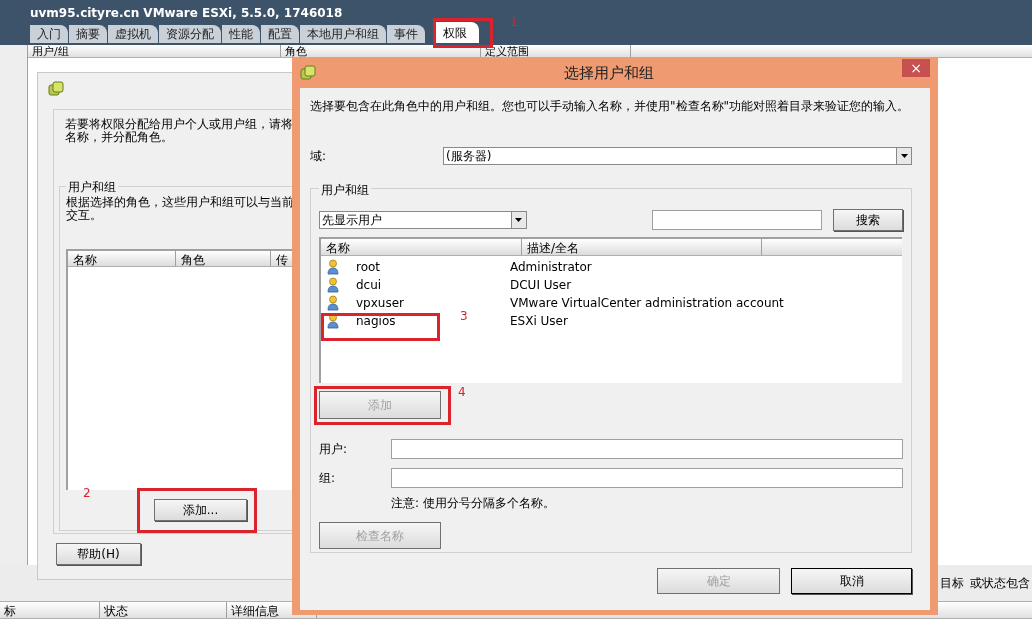 Image resolution: width=1032 pixels, height=634 pixels. What do you see at coordinates (1000, 583) in the screenshot?
I see `filter-label: 或状态包含` at bounding box center [1000, 583].